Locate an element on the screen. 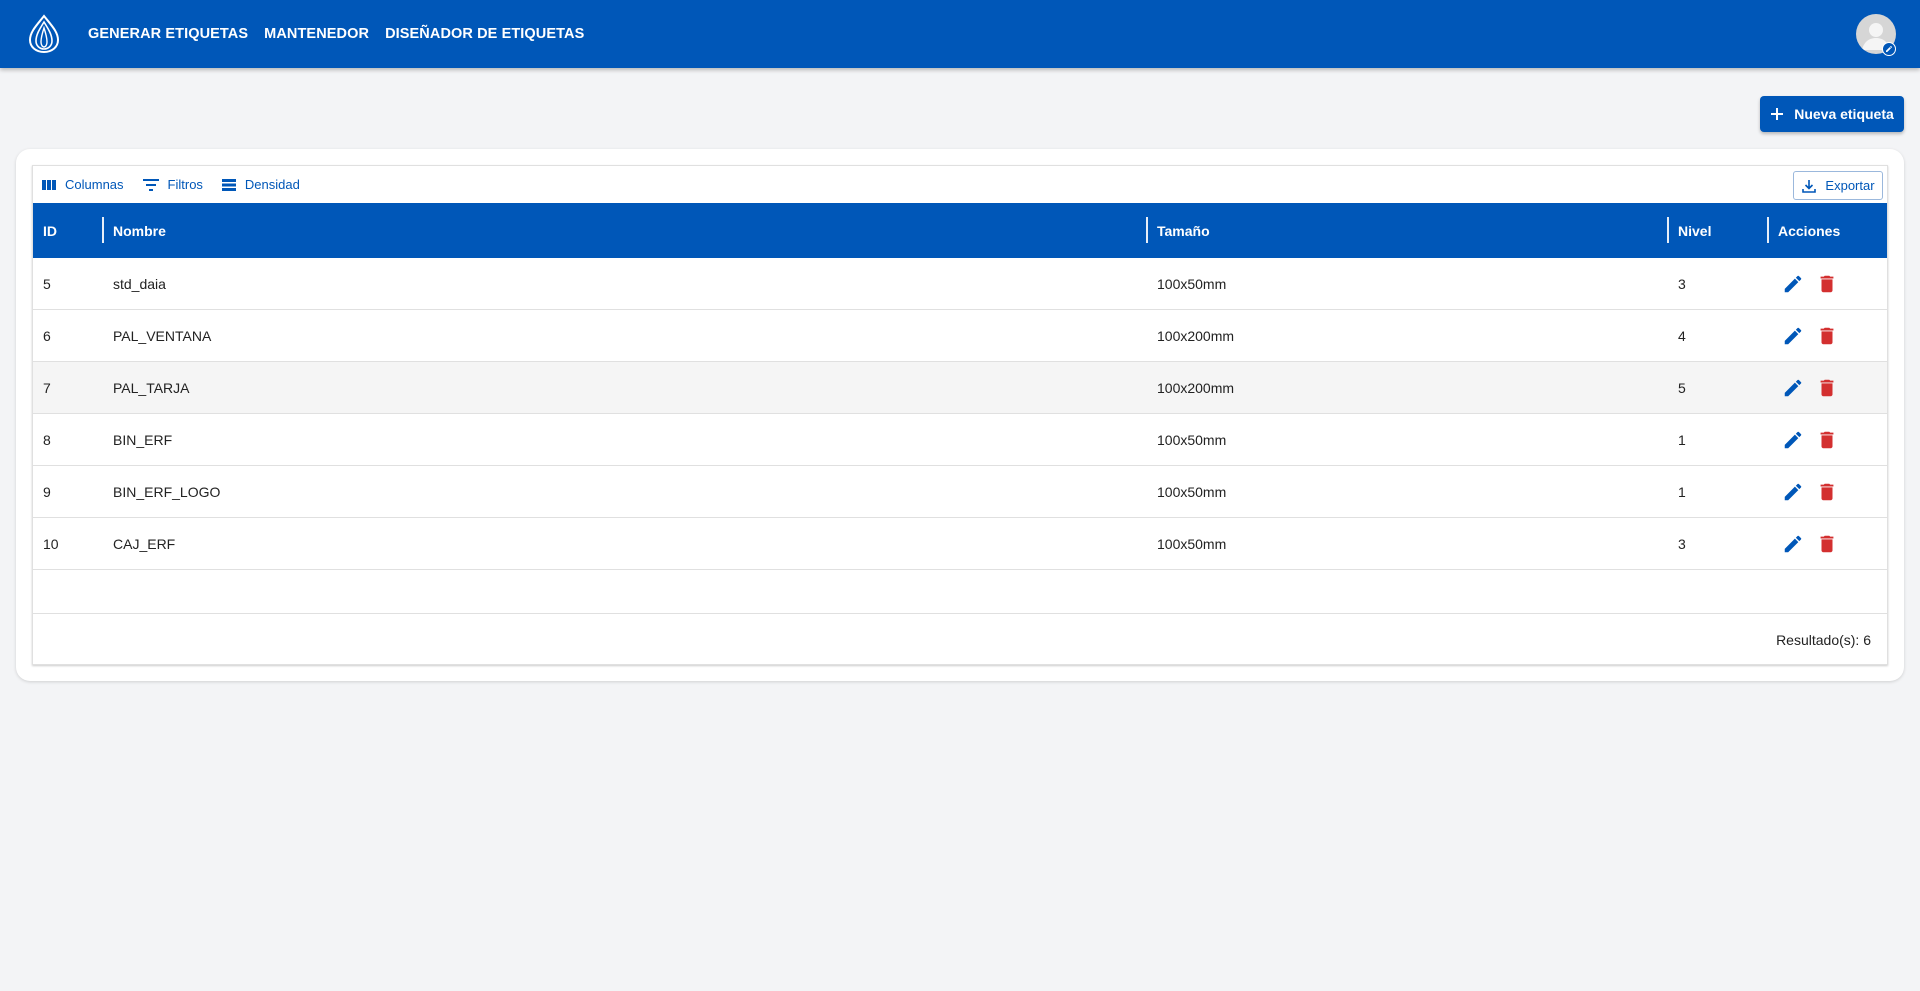 Image resolution: width=1920 pixels, height=991 pixels. table-header: ID Nombre Tamaño Nivel Acciones is located at coordinates (960, 230).